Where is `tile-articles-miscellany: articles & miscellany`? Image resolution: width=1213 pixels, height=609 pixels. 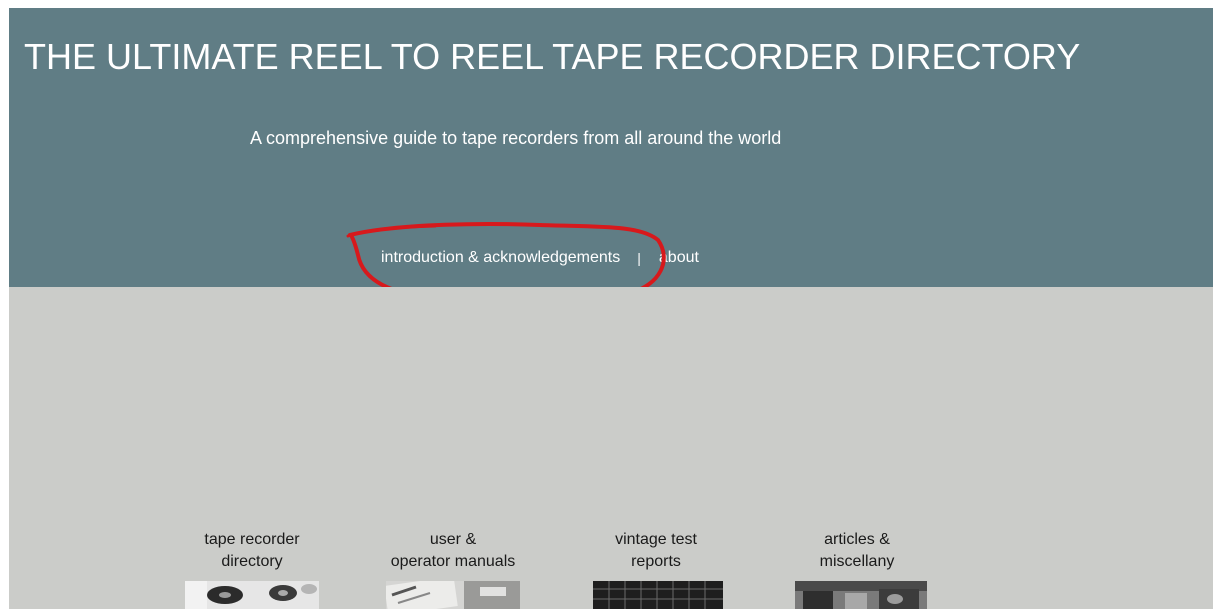 tile-articles-miscellany: articles & miscellany is located at coordinates (857, 551).